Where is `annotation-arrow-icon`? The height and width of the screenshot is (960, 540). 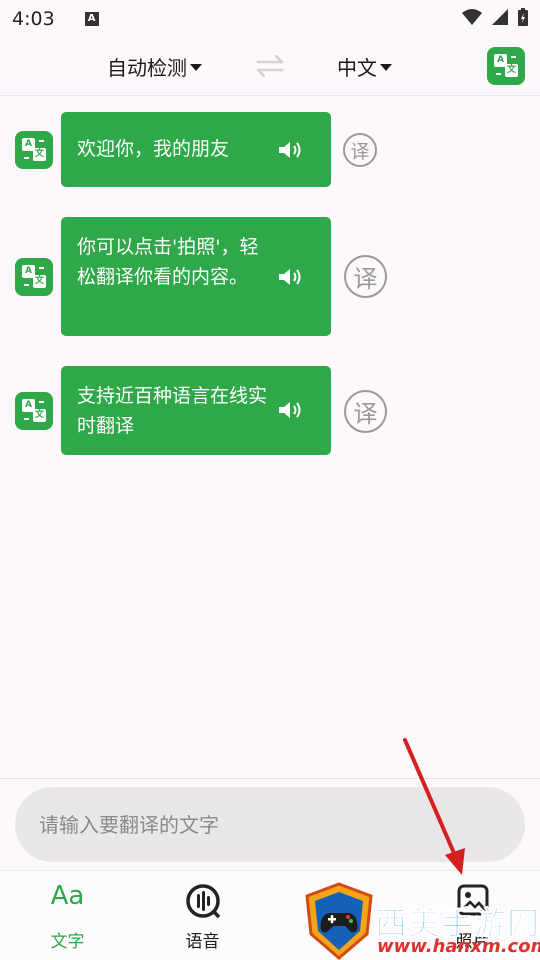
annotation-arrow-icon is located at coordinates (434, 806).